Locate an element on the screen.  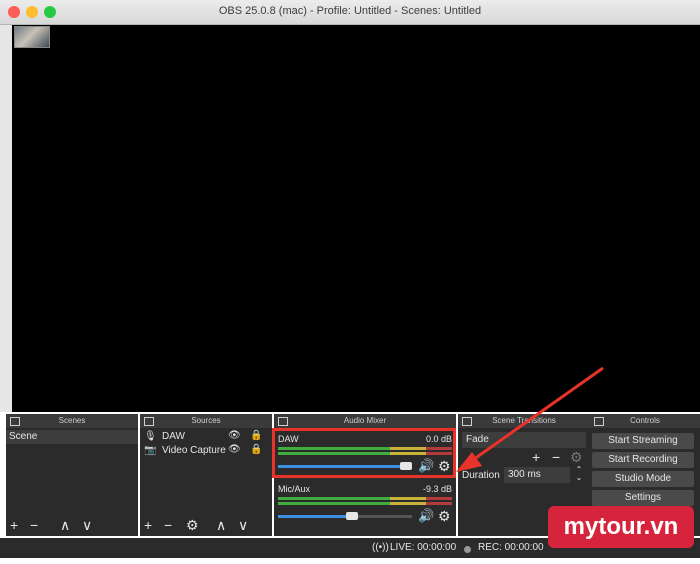
watermark-logo: mytour.vn is located at coordinates (621, 527).